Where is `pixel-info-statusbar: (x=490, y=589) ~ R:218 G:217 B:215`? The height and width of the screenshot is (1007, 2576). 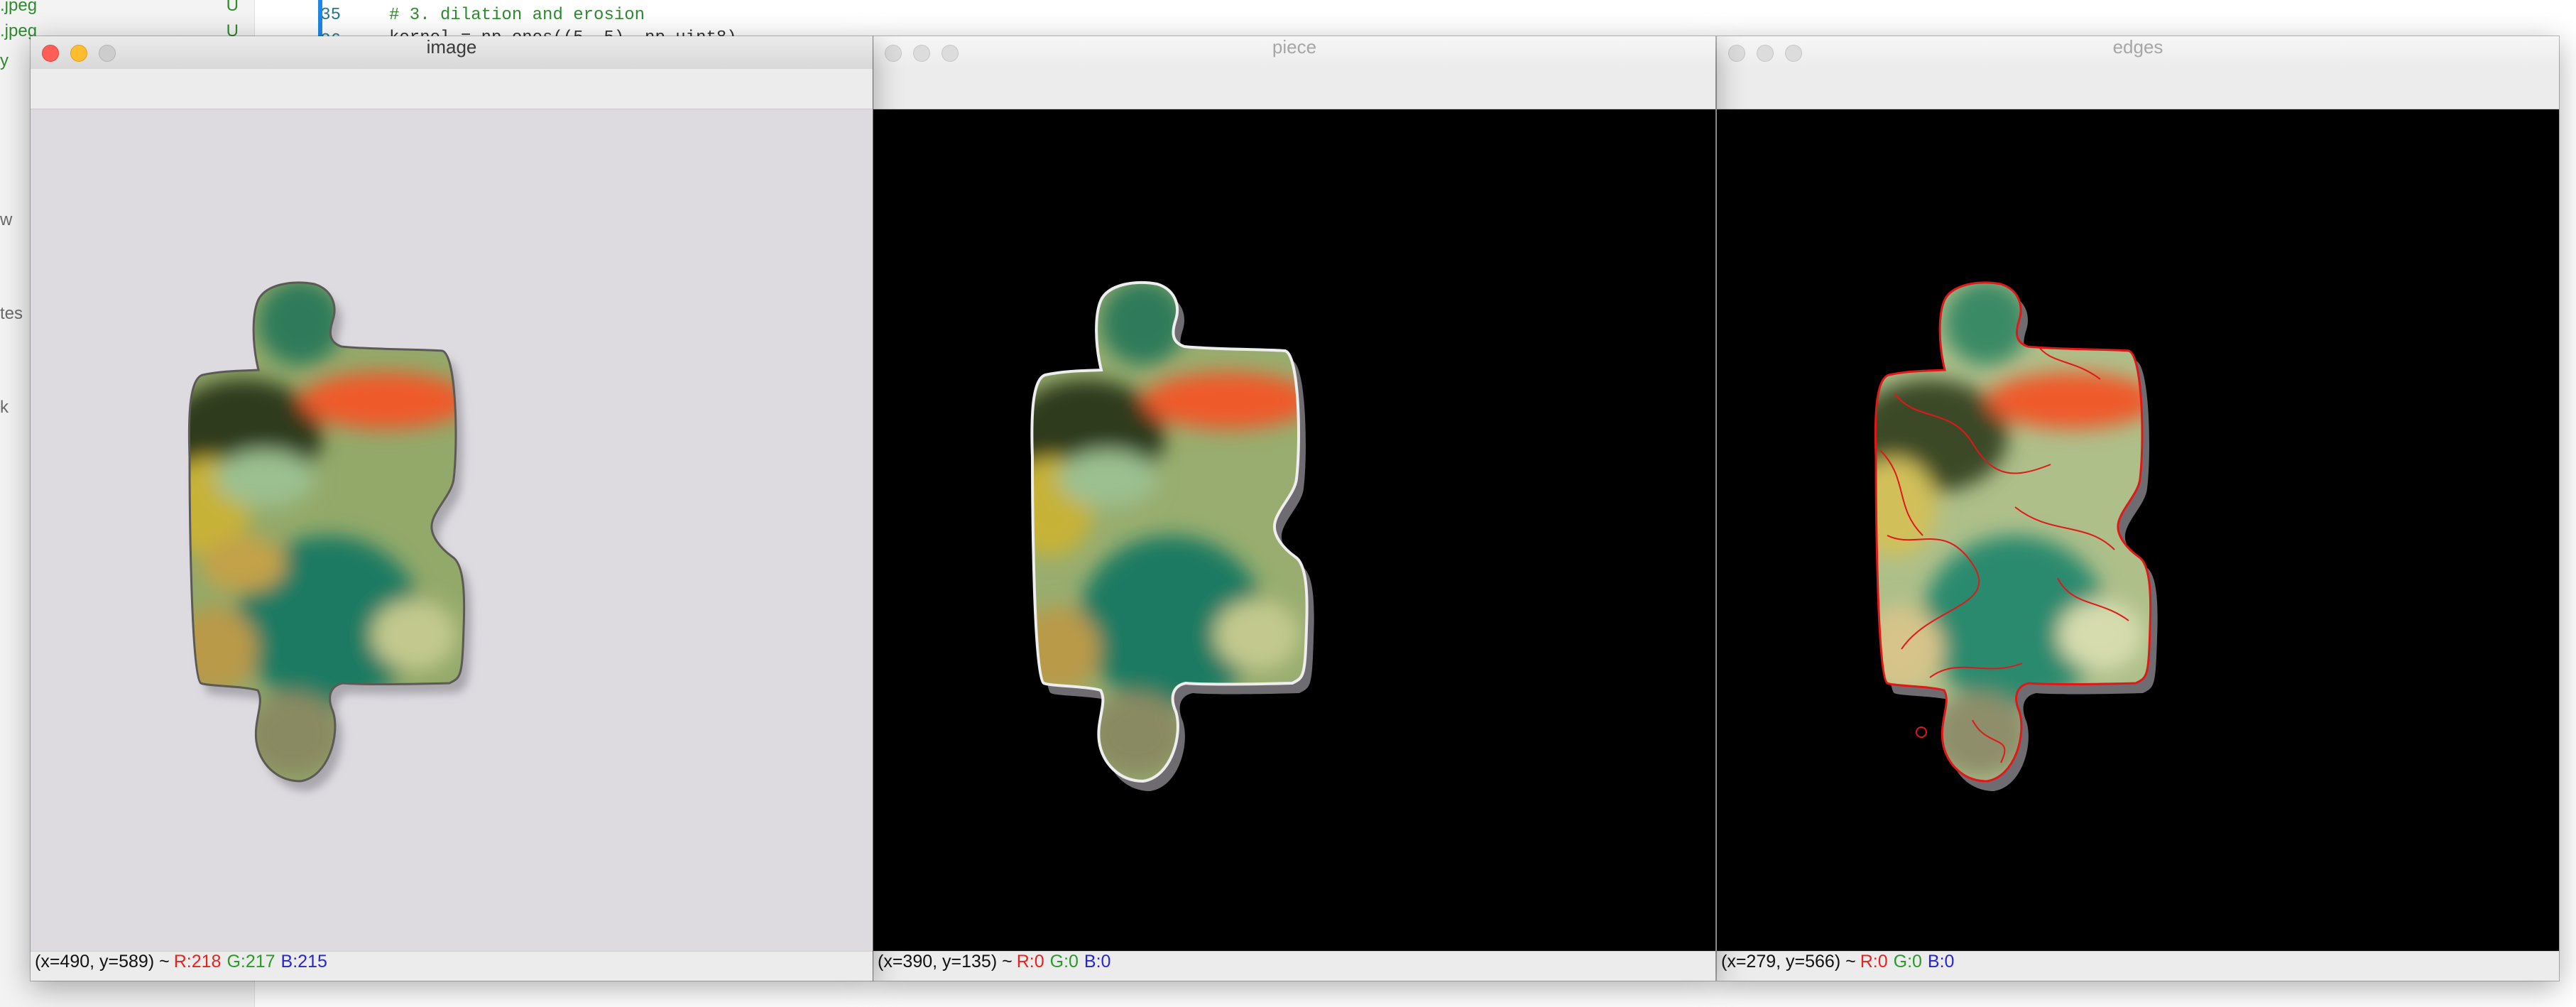 pixel-info-statusbar: (x=490, y=589) ~ R:218 G:217 B:215 is located at coordinates (452, 966).